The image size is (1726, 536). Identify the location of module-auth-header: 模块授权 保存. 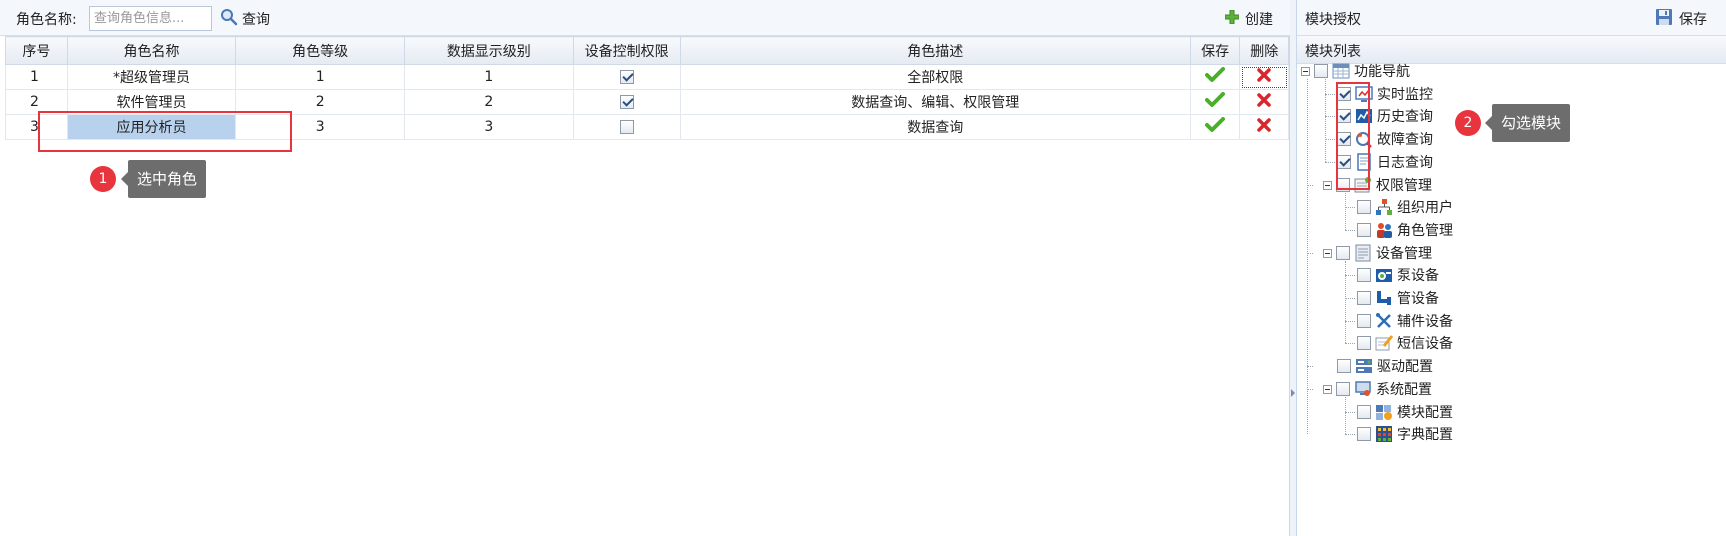
(1511, 18).